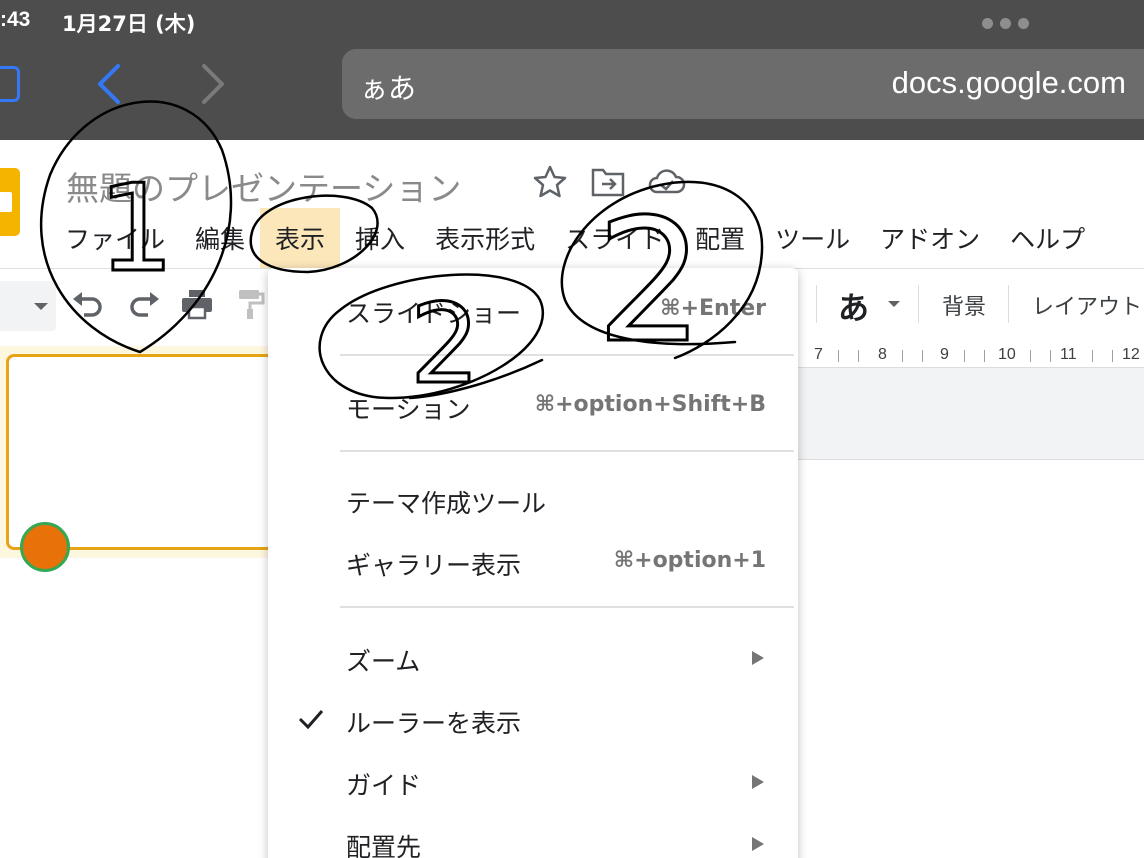 The height and width of the screenshot is (858, 1144). What do you see at coordinates (45, 547) in the screenshot?
I see `slide-badge-icon` at bounding box center [45, 547].